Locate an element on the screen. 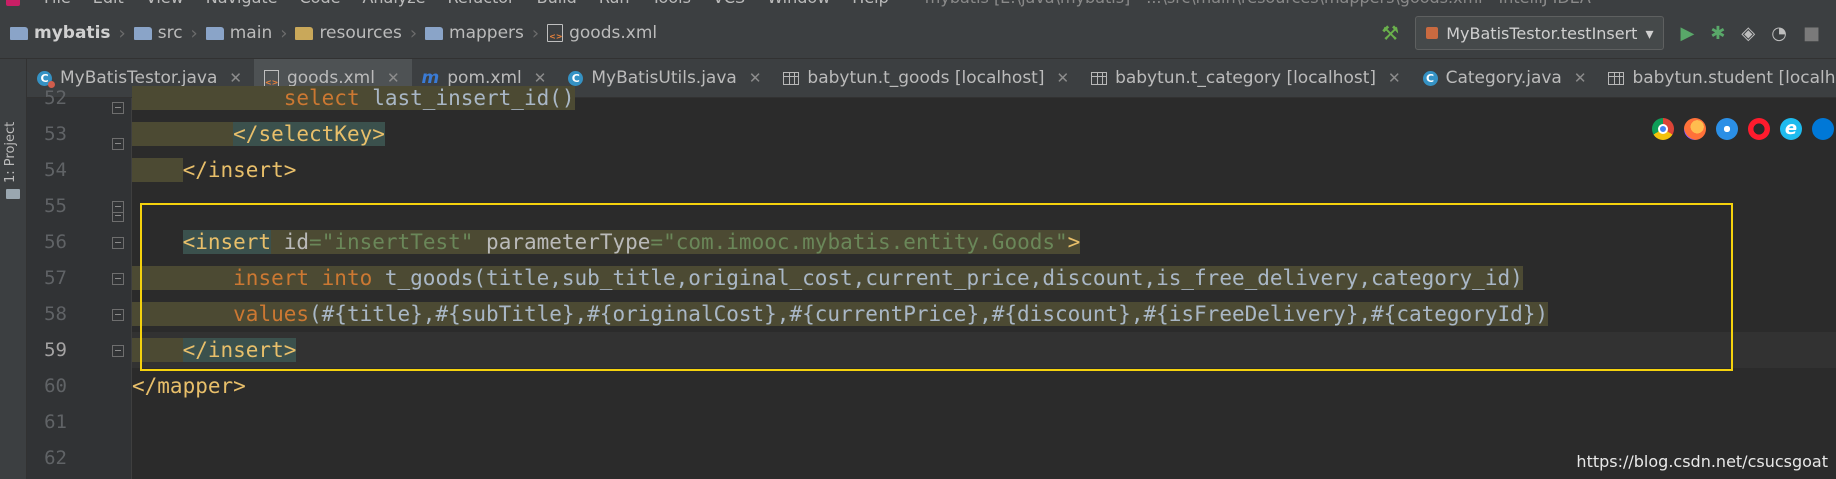  menu-item-tools: Tools is located at coordinates (671, 3).